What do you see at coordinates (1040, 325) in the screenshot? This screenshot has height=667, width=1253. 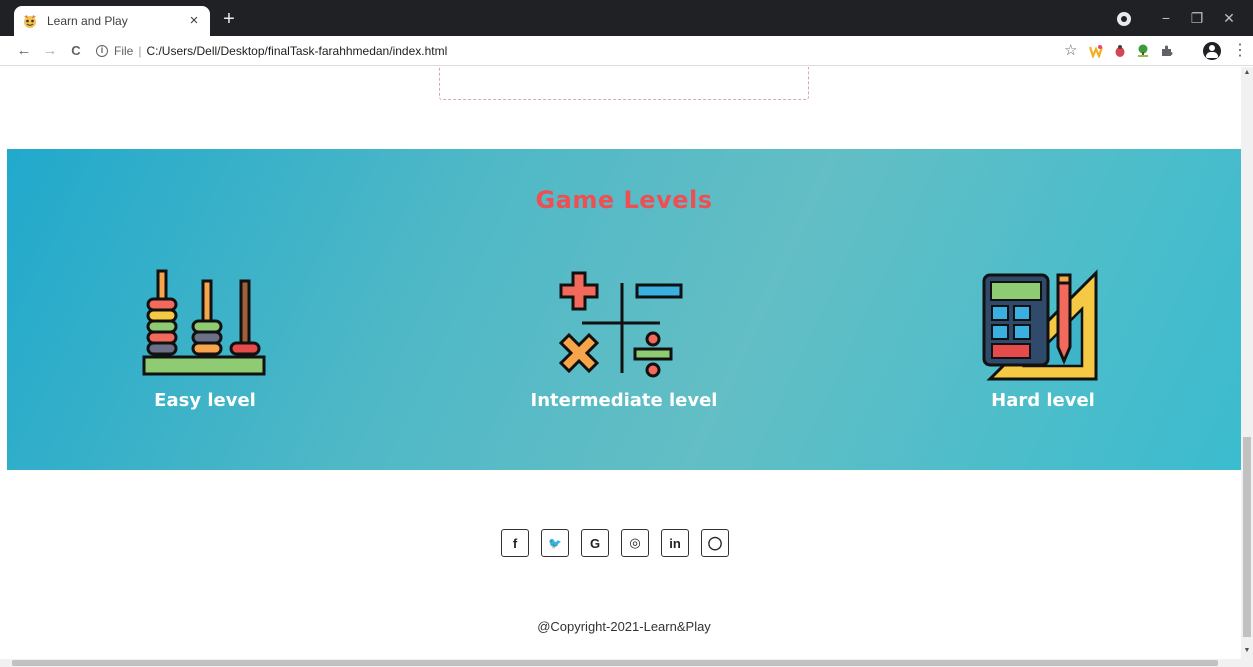 I see `calculator-ruler-icon` at bounding box center [1040, 325].